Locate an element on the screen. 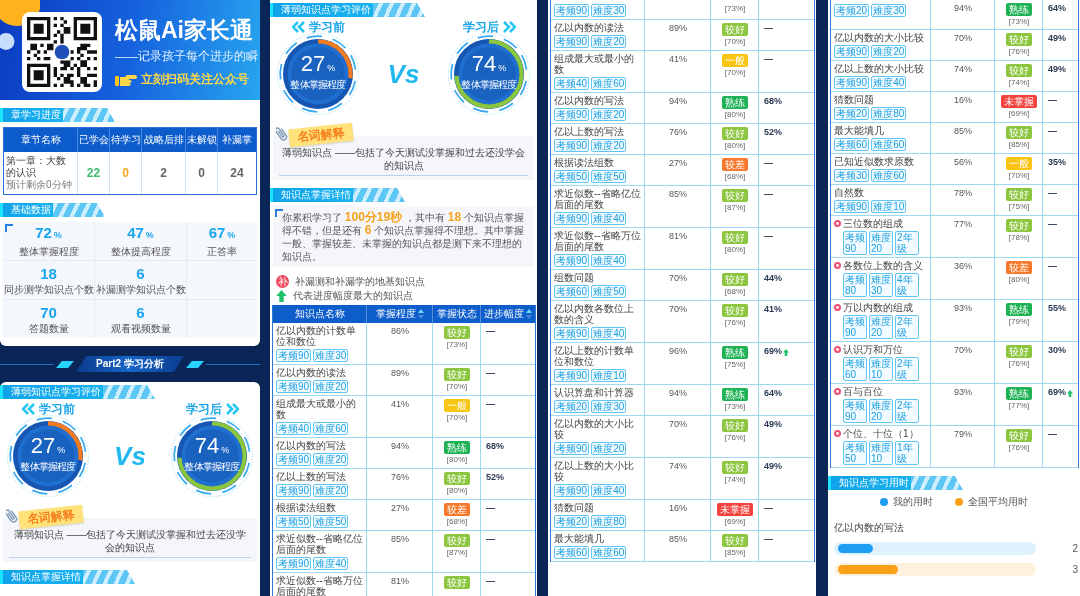 This screenshot has height=596, width=1080. section-header: 知识点学习用时 is located at coordinates (895, 483).